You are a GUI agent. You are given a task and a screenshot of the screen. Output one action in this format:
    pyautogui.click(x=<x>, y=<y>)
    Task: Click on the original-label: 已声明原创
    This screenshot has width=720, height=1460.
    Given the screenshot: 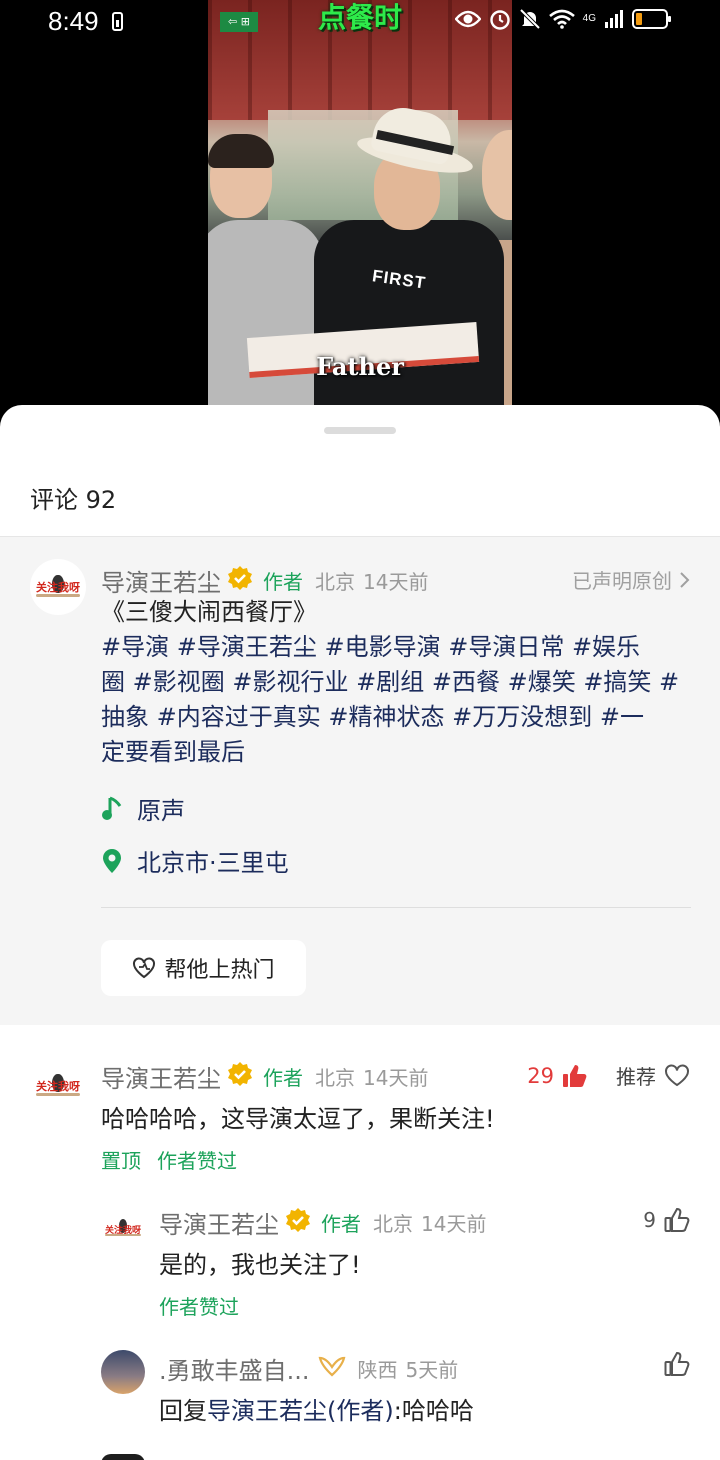 What is the action you would take?
    pyautogui.click(x=622, y=581)
    